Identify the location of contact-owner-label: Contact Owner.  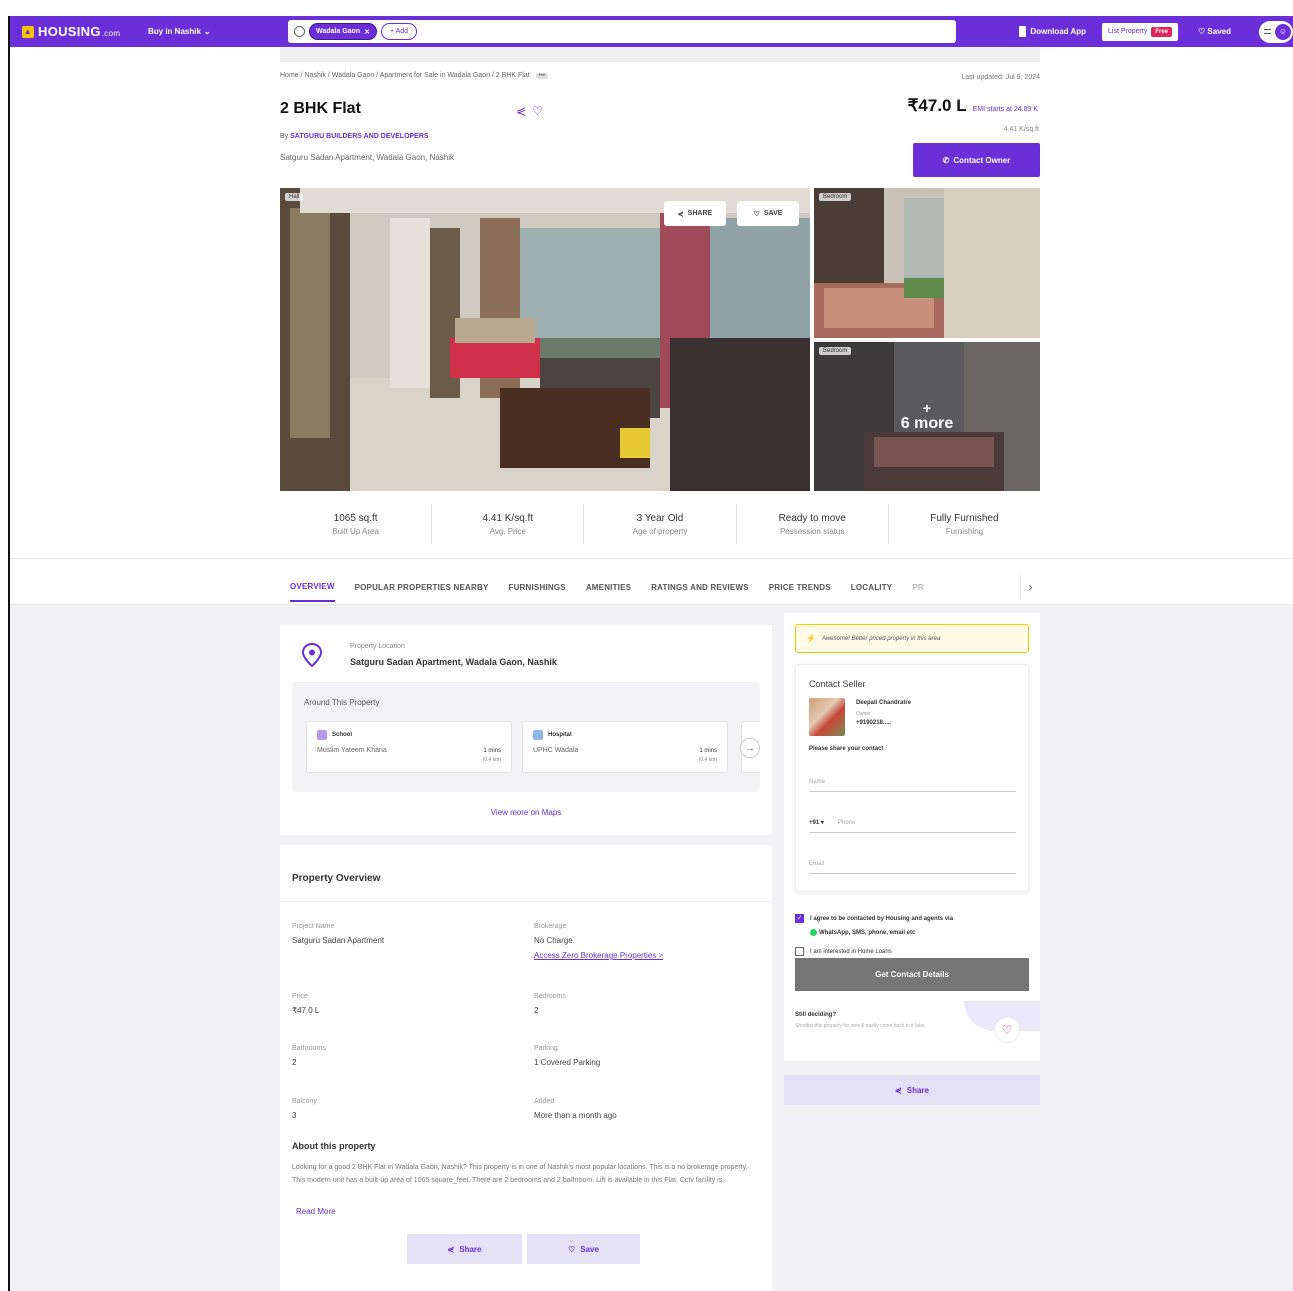
(982, 160).